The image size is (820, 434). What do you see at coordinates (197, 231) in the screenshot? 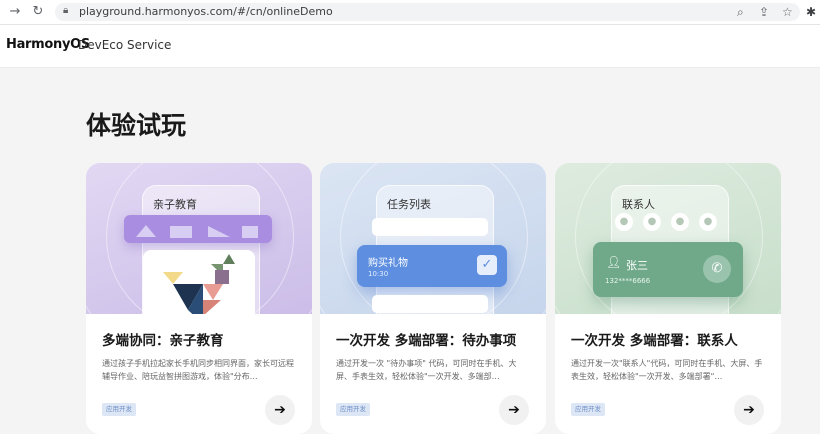
I see `shapes-icon` at bounding box center [197, 231].